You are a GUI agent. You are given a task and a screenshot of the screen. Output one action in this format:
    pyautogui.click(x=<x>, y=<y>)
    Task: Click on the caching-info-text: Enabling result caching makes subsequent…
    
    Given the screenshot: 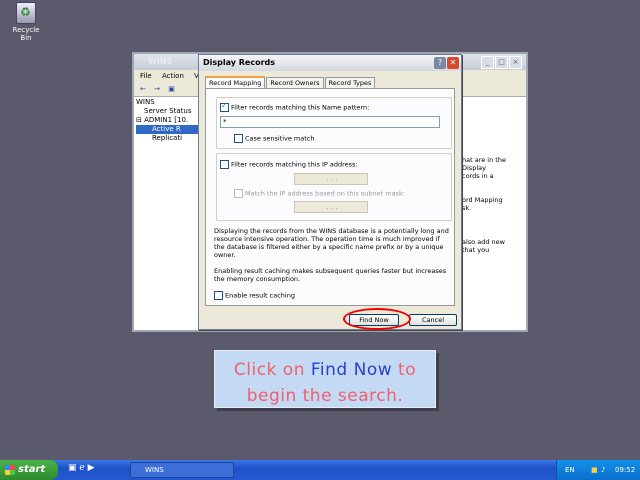 What is the action you would take?
    pyautogui.click(x=330, y=275)
    